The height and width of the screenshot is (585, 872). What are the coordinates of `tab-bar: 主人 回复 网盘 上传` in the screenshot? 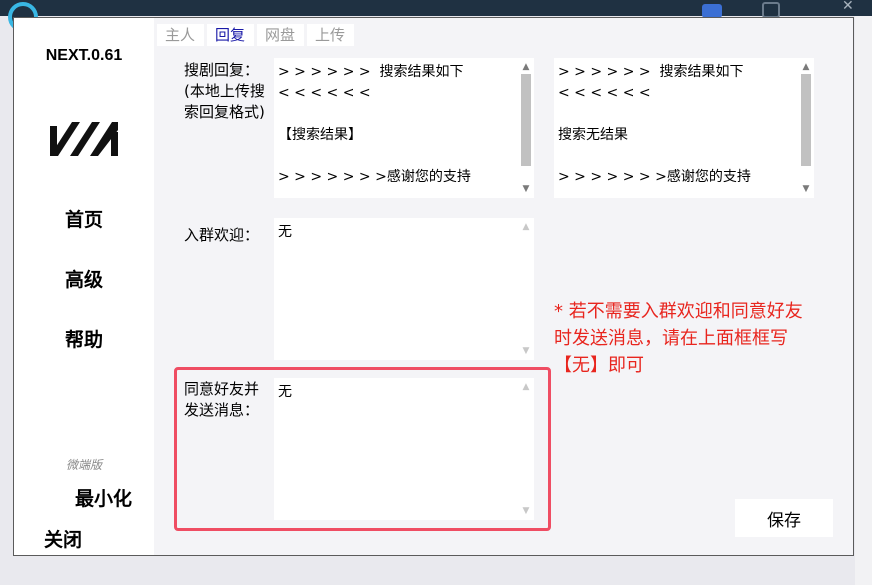 It's located at (257, 35).